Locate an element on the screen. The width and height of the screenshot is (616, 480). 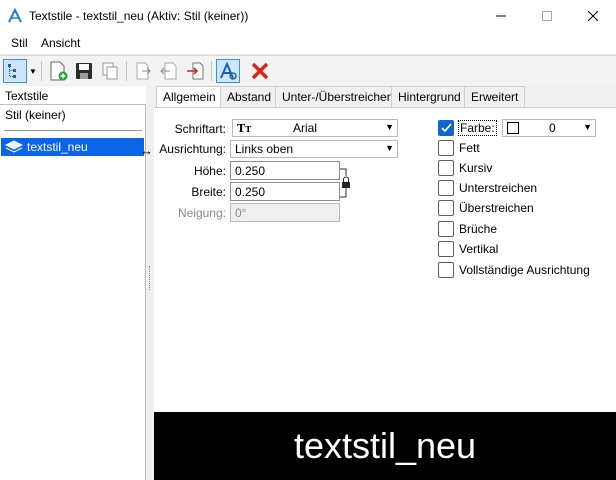
activate-style-button is located at coordinates (228, 71).